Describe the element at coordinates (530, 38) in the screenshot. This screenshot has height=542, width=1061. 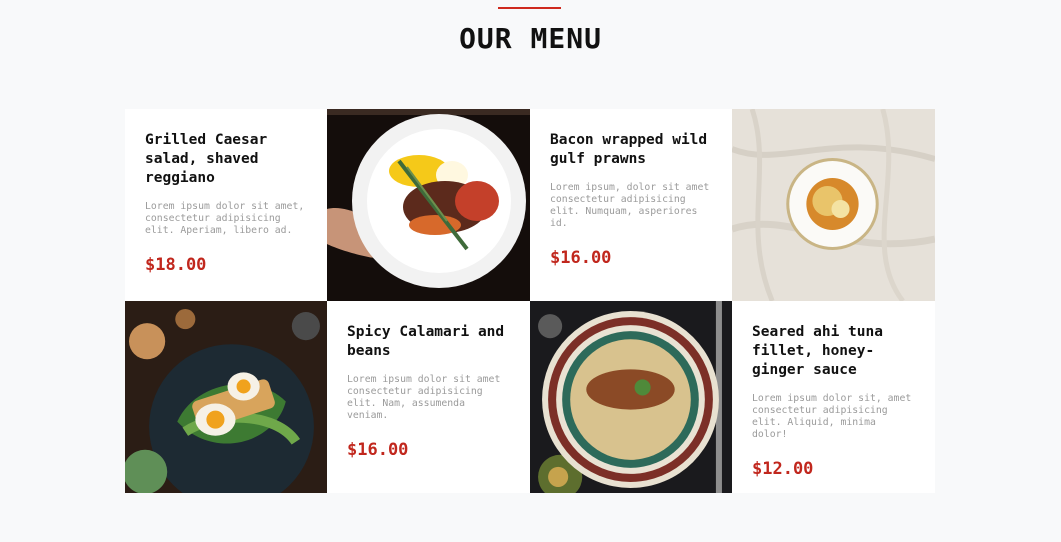
I see `section-title: OUR MENU` at that location.